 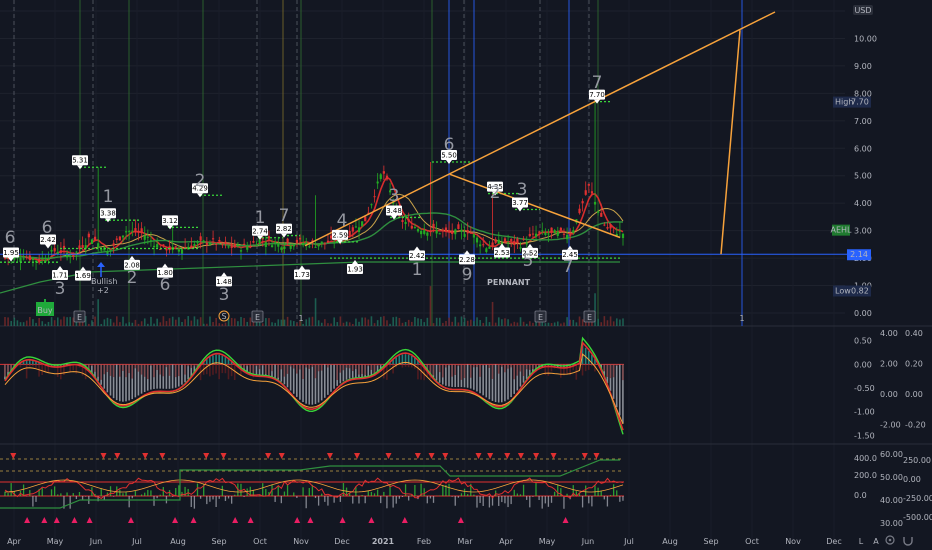 What do you see at coordinates (863, 148) in the screenshot?
I see `price-tick-label: 6.00` at bounding box center [863, 148].